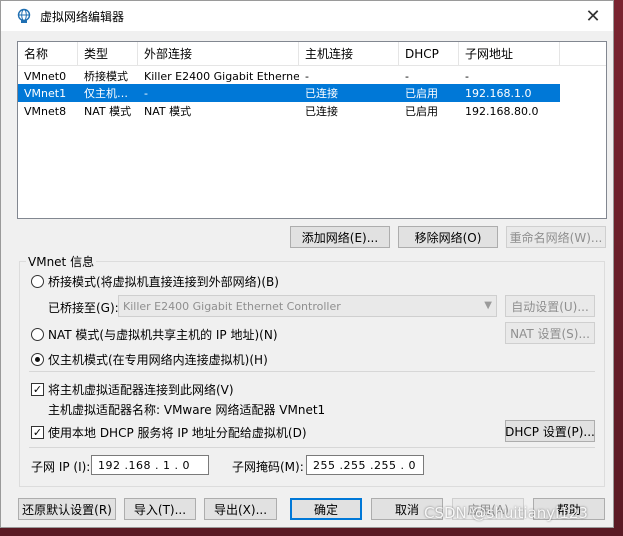  Describe the element at coordinates (593, 16) in the screenshot. I see `close-icon: ✕` at that location.